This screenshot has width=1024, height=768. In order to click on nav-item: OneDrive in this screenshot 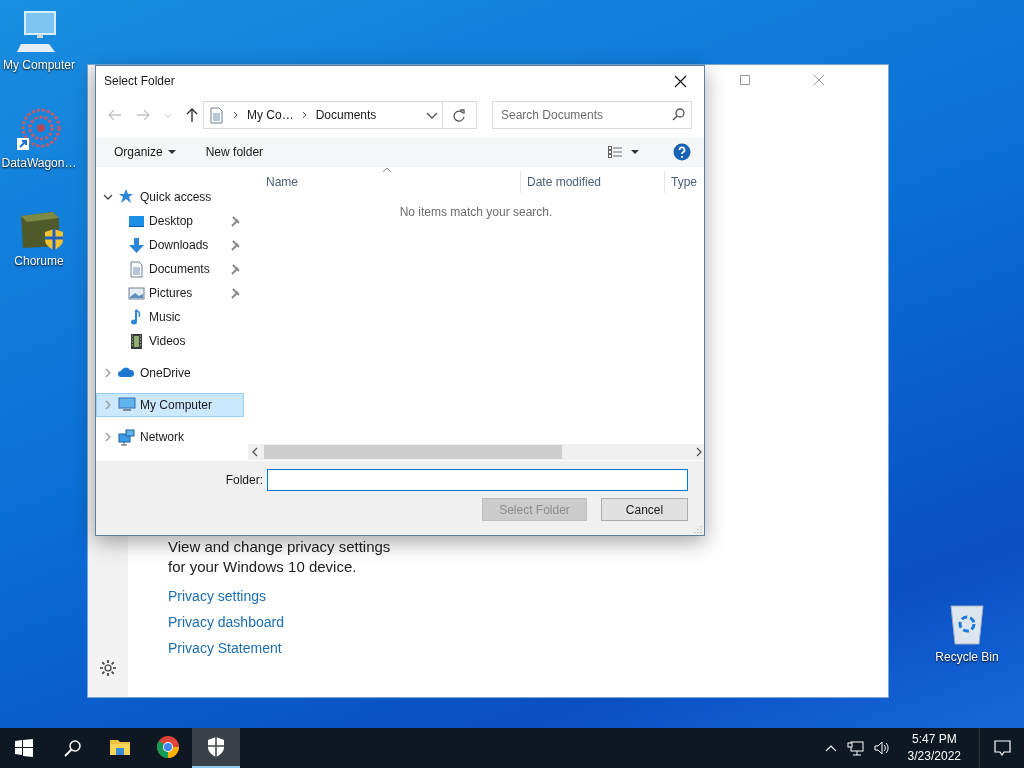, I will do `click(170, 373)`.